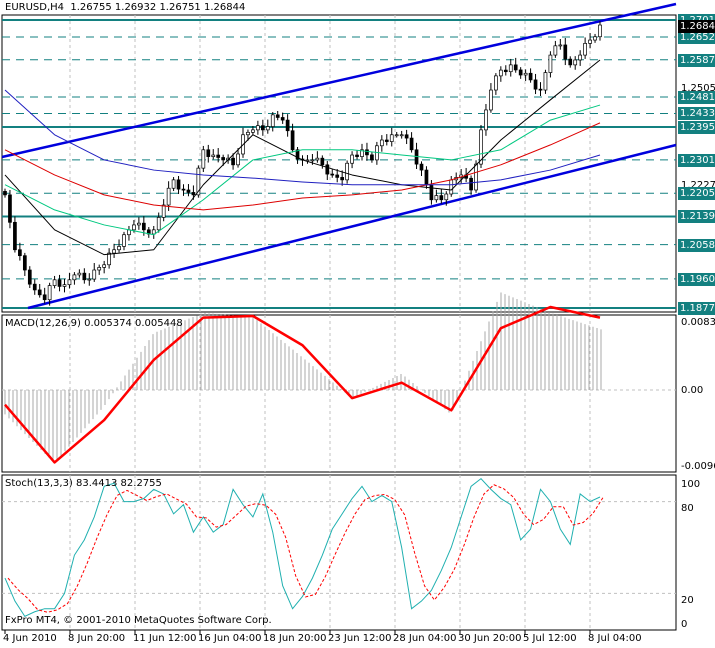 The image size is (715, 648). I want to click on x-axis-label: 4 Jun 2010, so click(30, 638).